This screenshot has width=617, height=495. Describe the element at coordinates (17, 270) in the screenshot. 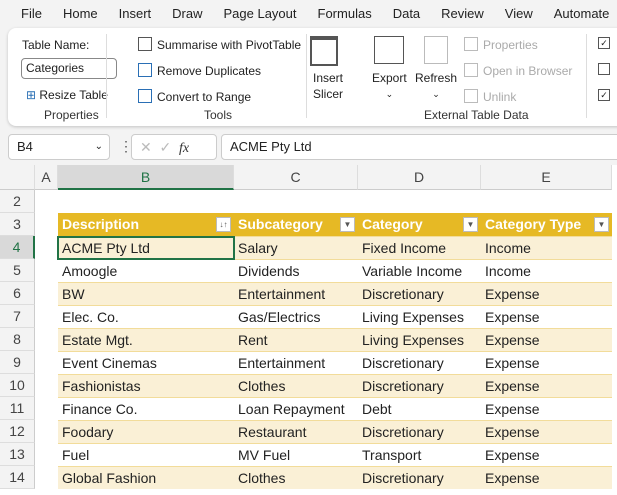

I see `row-header-5: 5` at that location.